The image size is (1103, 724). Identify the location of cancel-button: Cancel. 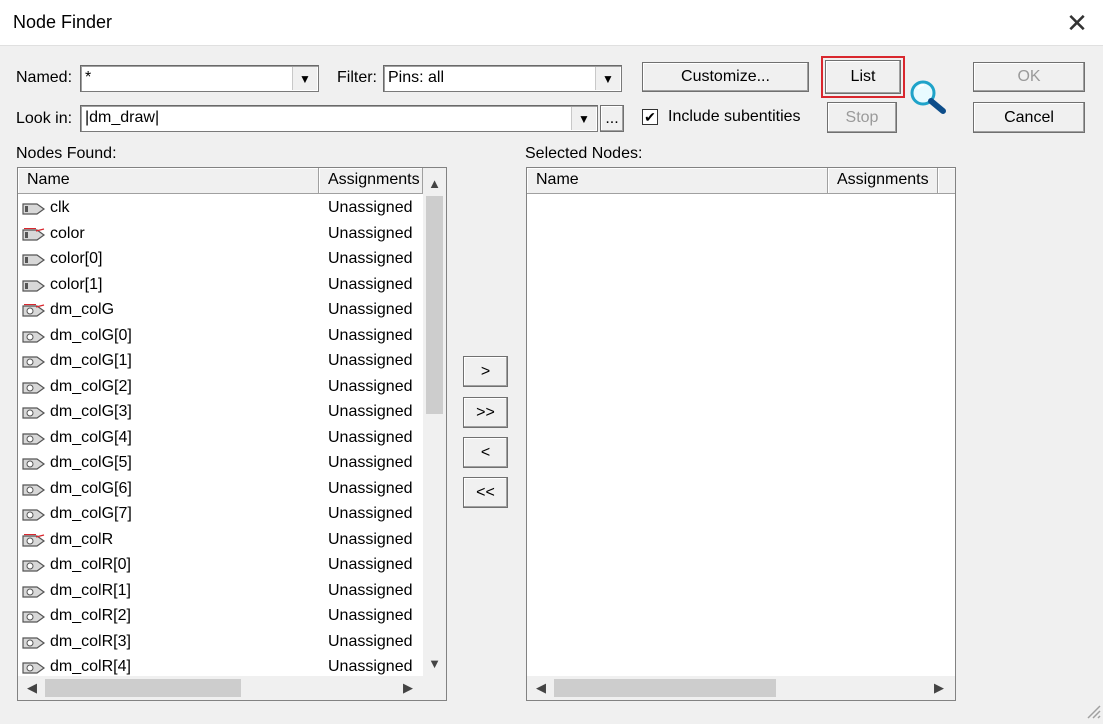
(1029, 117).